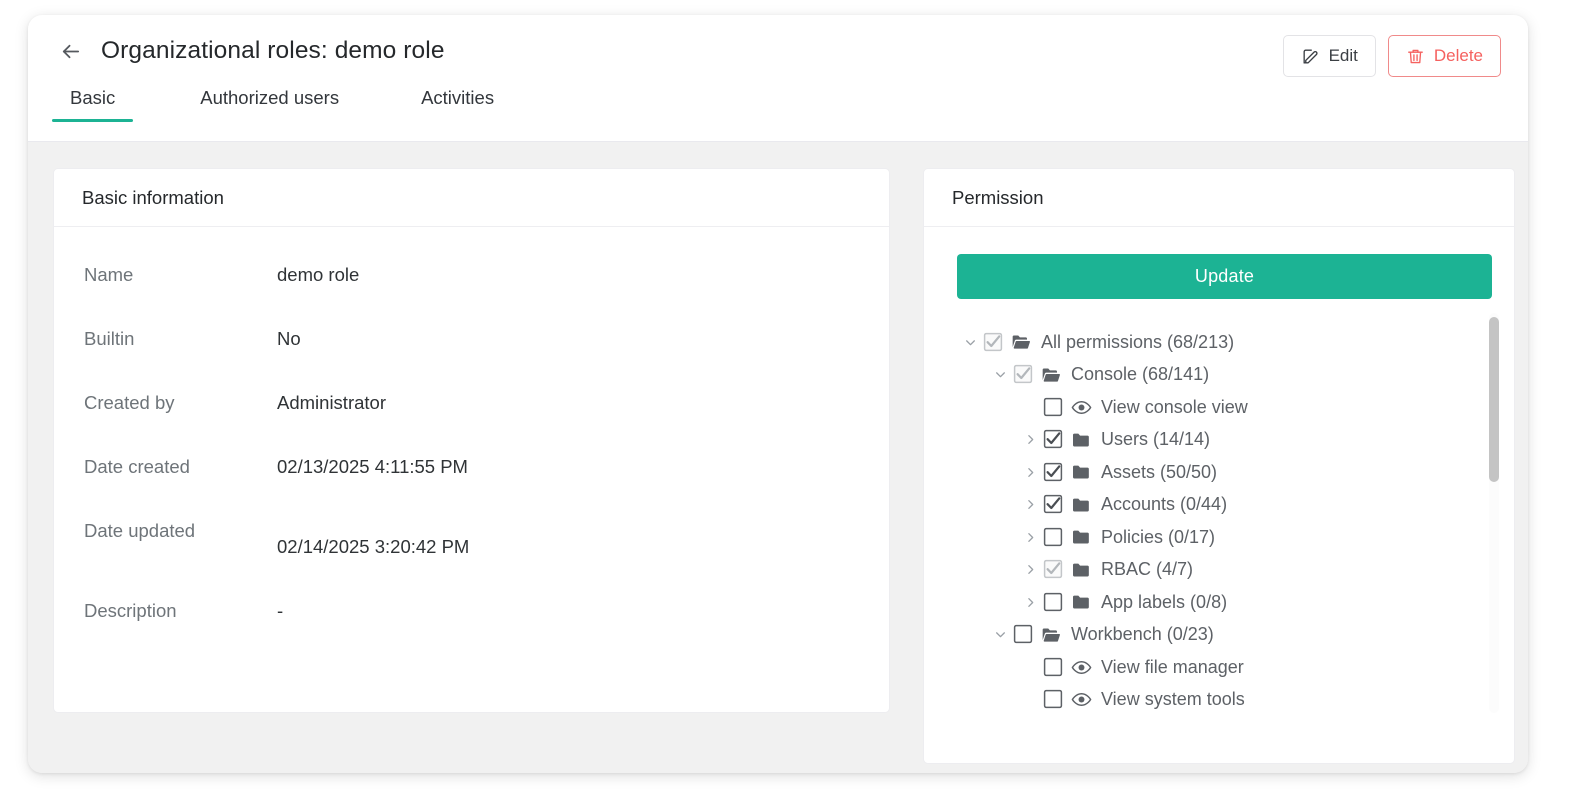 The image size is (1586, 802). What do you see at coordinates (1219, 198) in the screenshot?
I see `permission-header: Permission` at bounding box center [1219, 198].